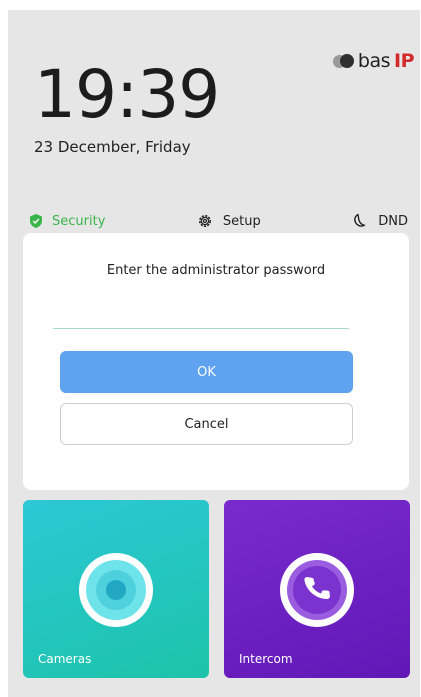 This screenshot has height=697, width=421. What do you see at coordinates (127, 94) in the screenshot?
I see `clock-time: 19:39` at bounding box center [127, 94].